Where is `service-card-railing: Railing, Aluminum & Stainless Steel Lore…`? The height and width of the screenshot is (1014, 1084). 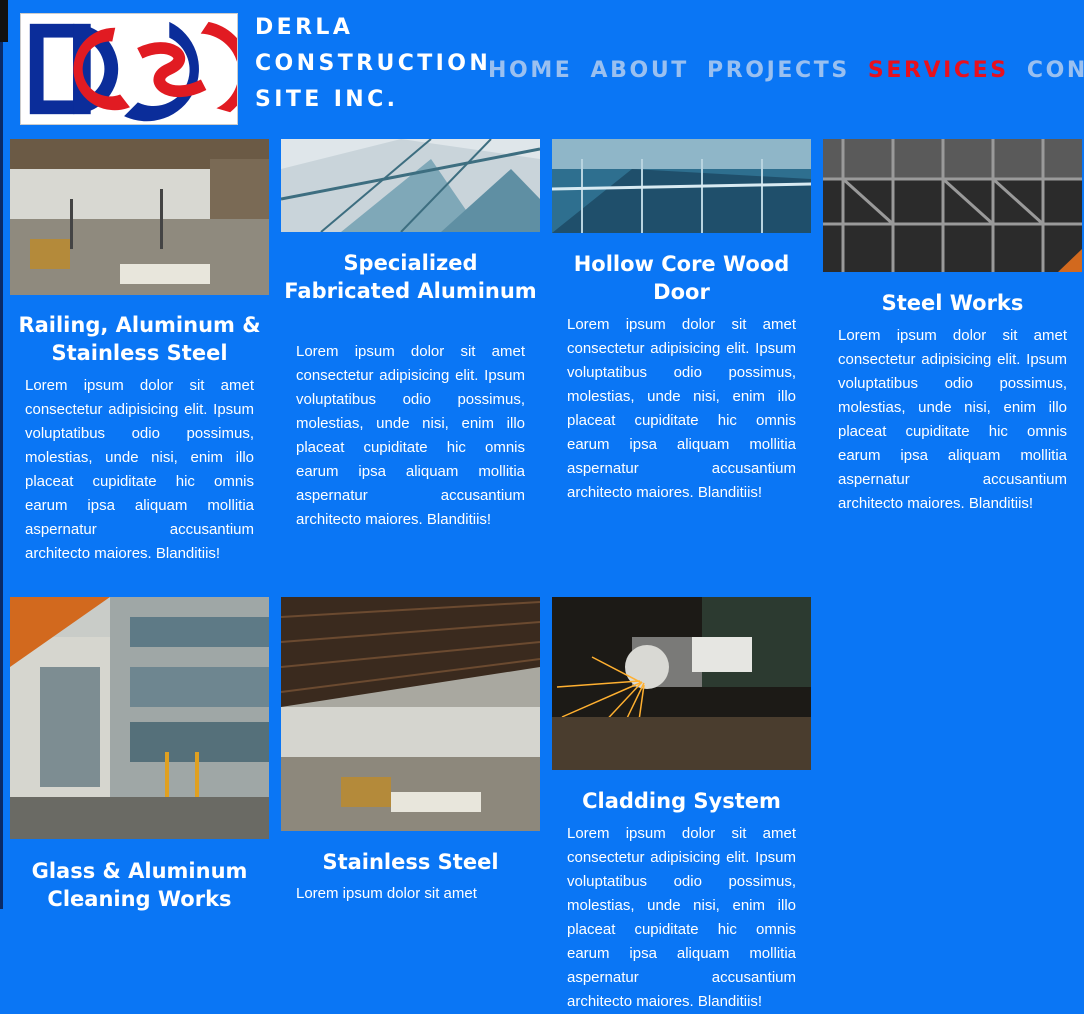
service-card-railing: Railing, Aluminum & Stainless Steel Lore… is located at coordinates (139, 369).